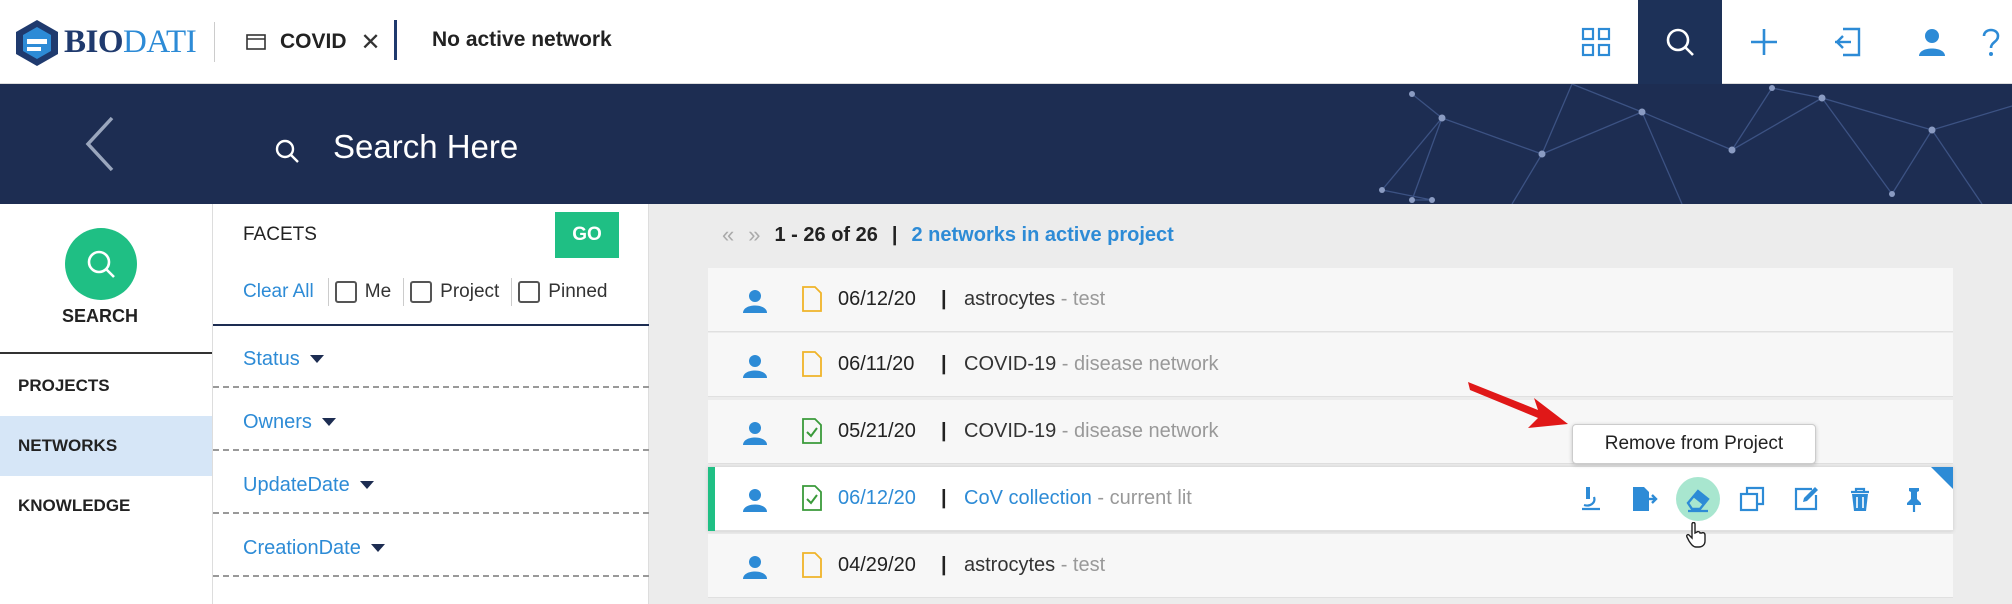 This screenshot has height=604, width=2012. Describe the element at coordinates (728, 235) in the screenshot. I see `first-page-button: «` at that location.